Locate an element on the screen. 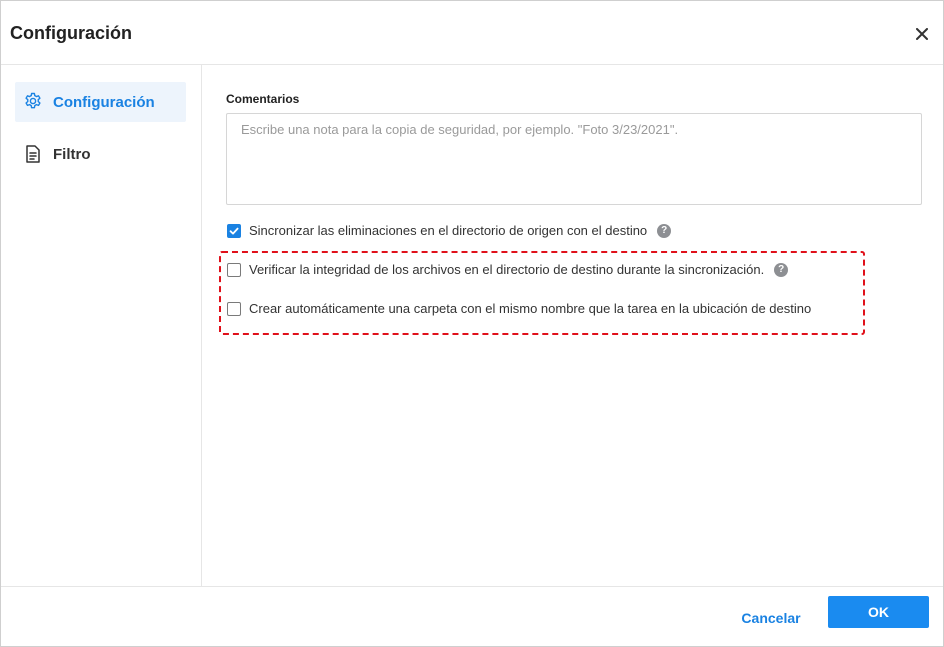 The image size is (944, 647). gear-icon is located at coordinates (33, 102).